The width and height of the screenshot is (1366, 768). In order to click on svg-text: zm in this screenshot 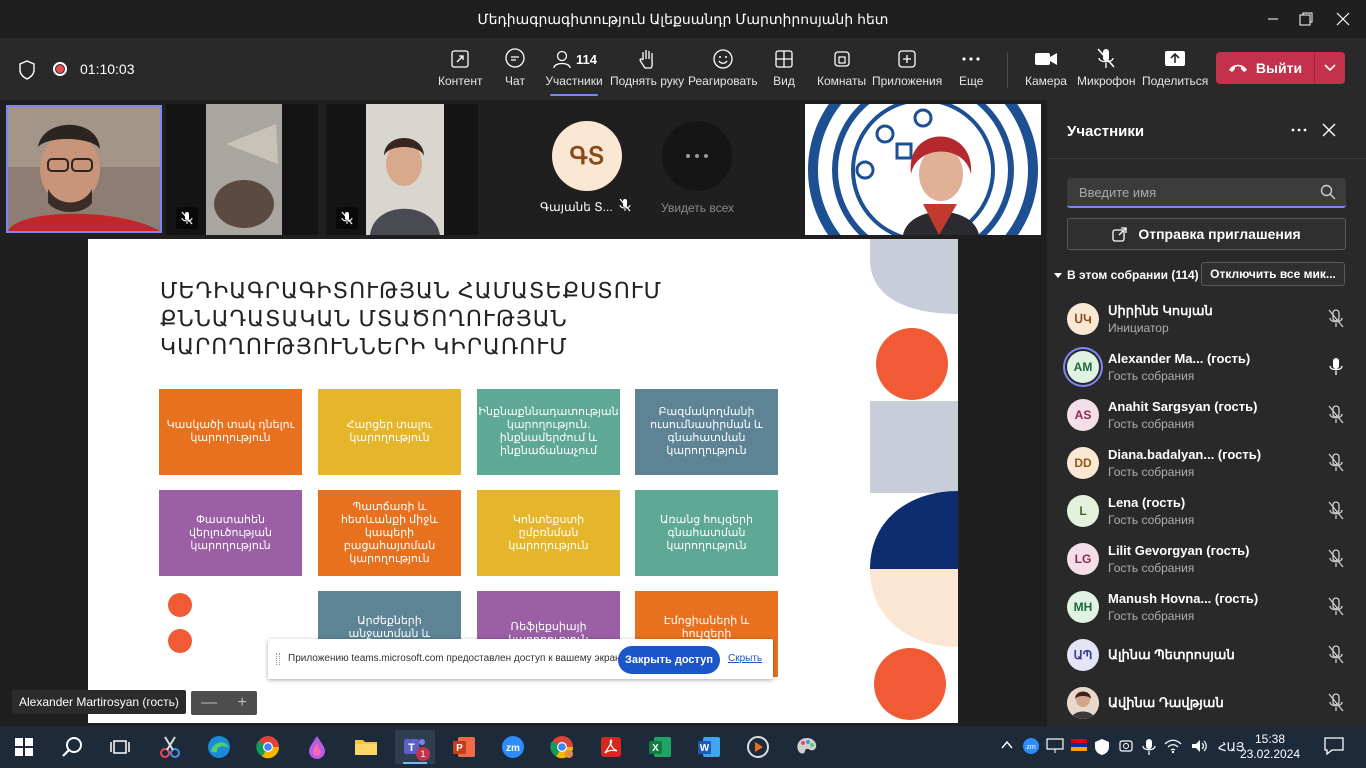, I will do `click(513, 748)`.